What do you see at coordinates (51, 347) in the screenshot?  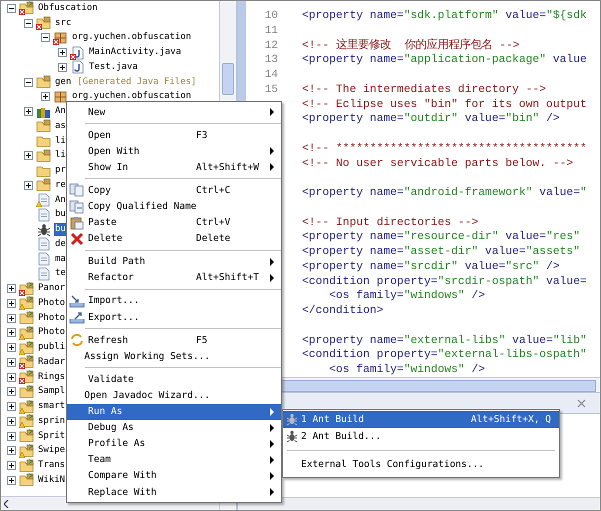 I see `tree-item: publi` at bounding box center [51, 347].